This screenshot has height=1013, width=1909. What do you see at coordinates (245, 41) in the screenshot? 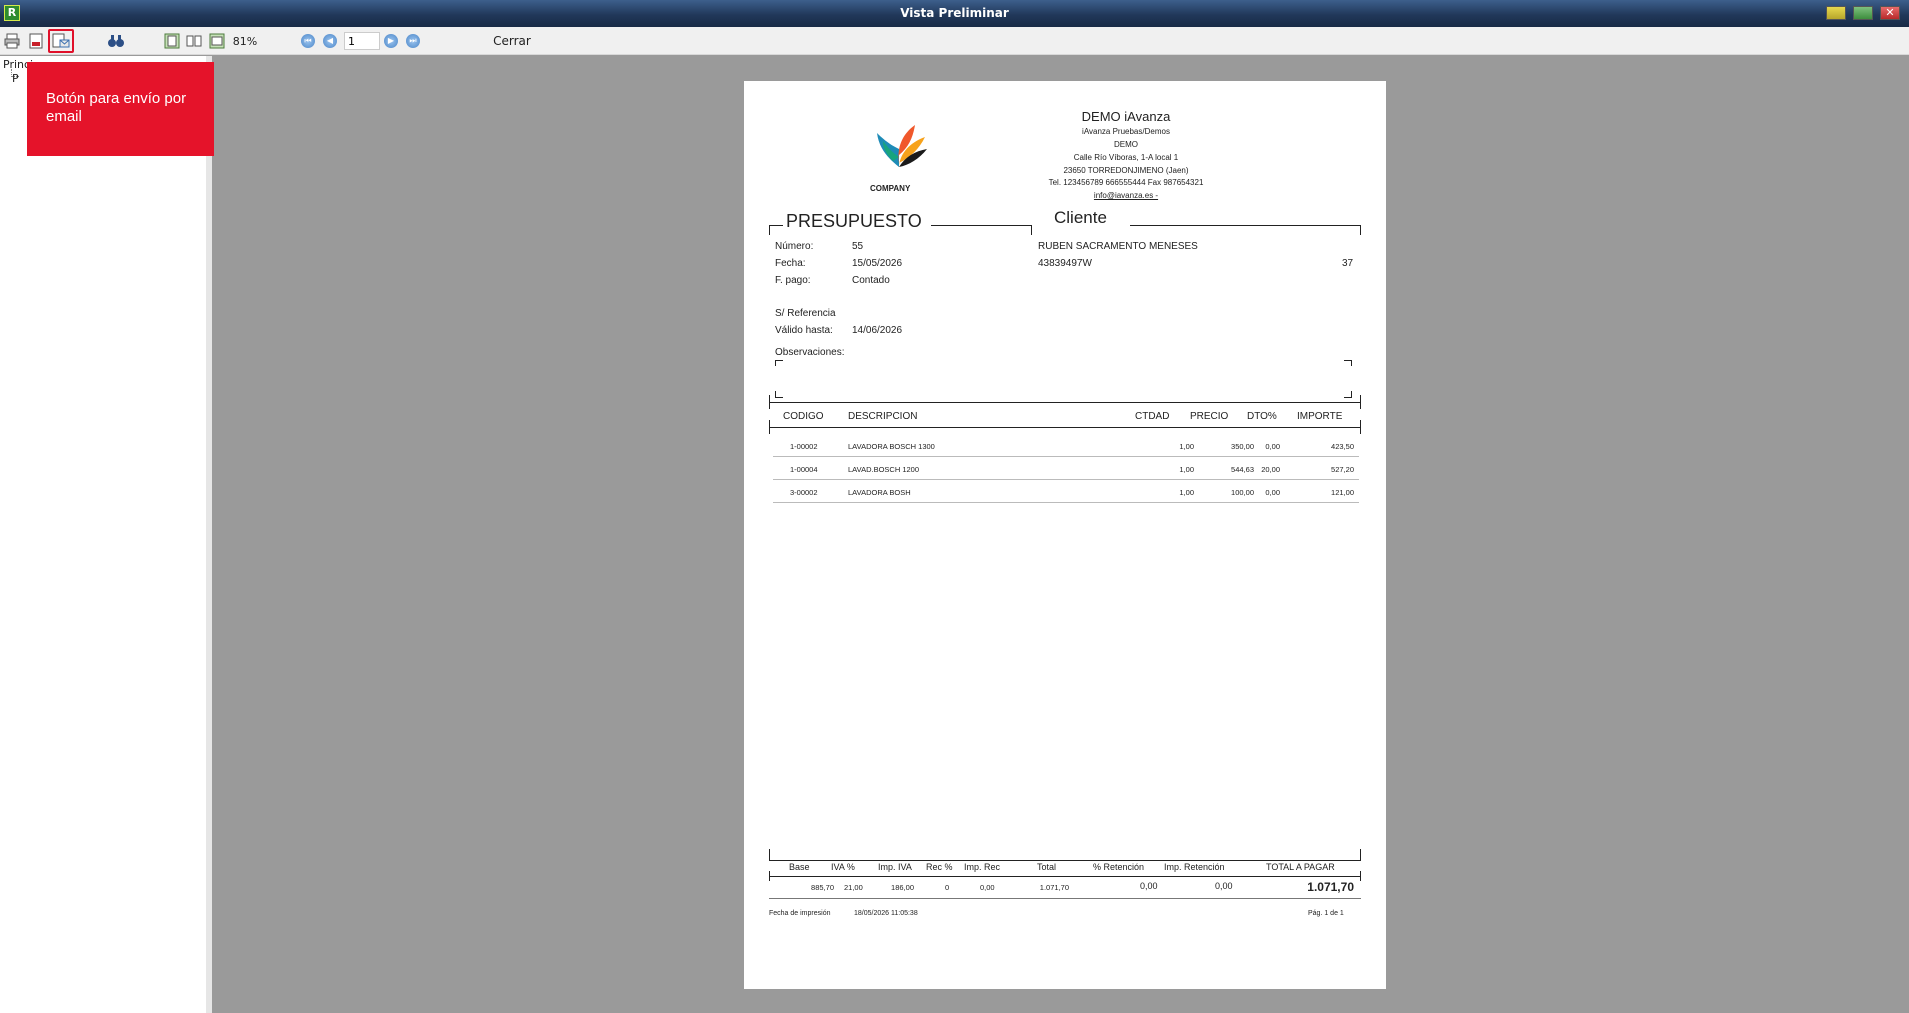
I see `zoom-level: 81%` at bounding box center [245, 41].